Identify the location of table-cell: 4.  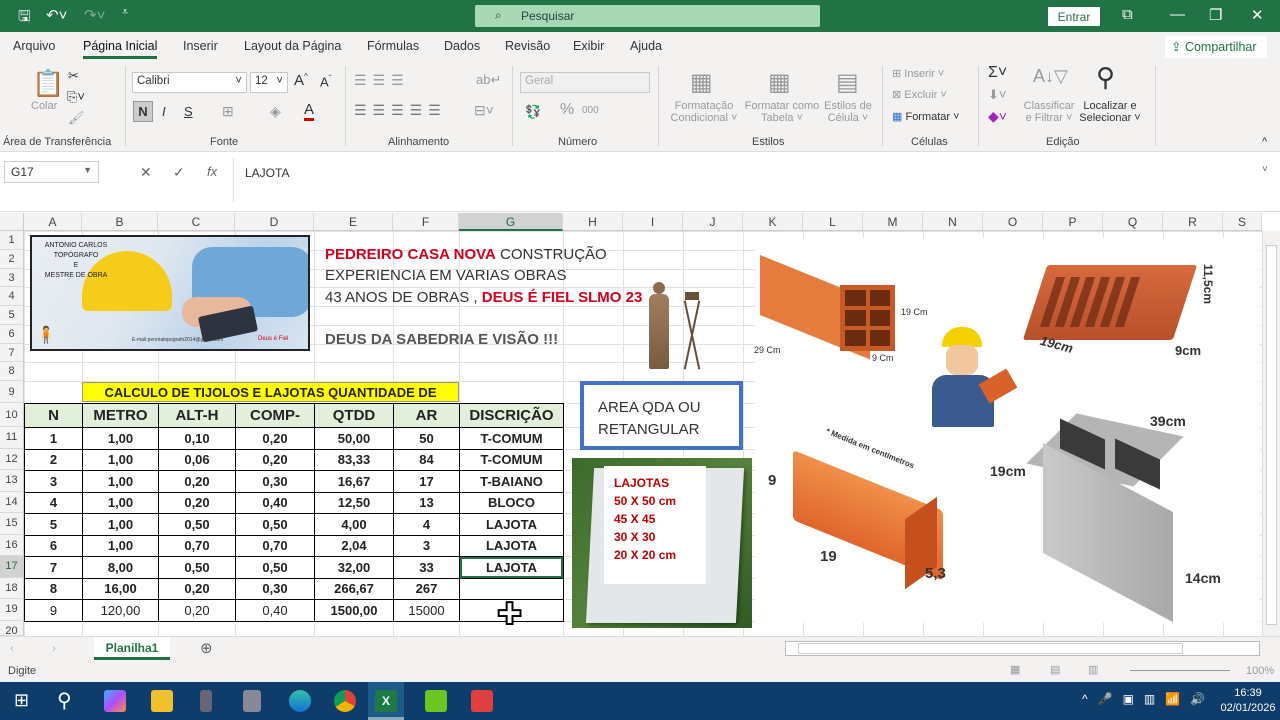
(53, 502).